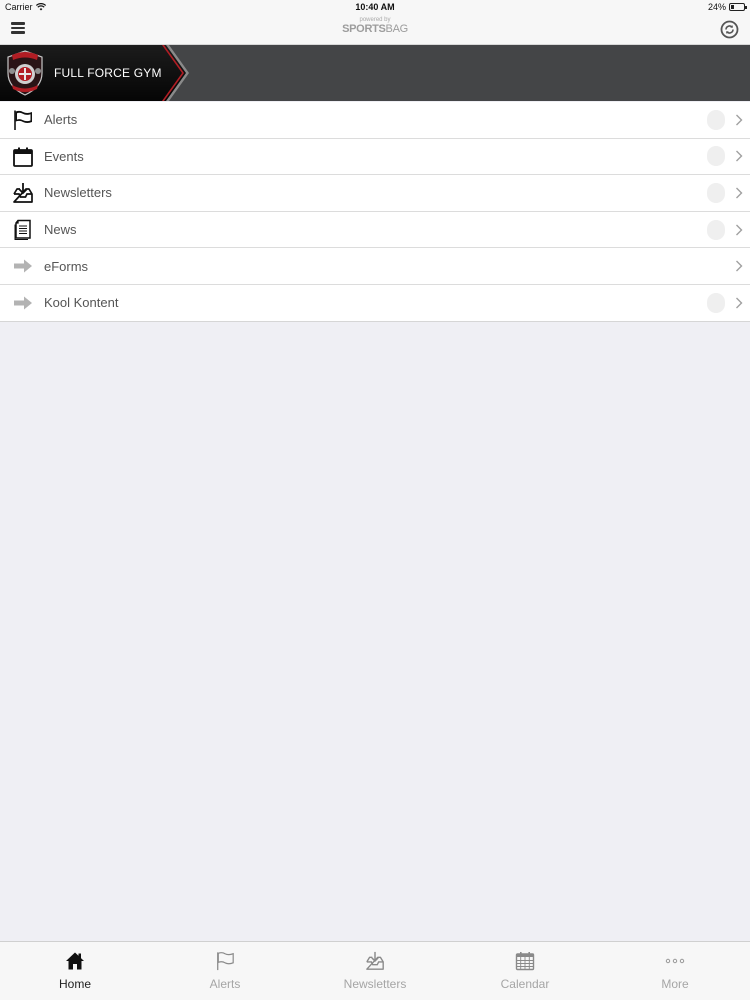 The image size is (750, 1000). Describe the element at coordinates (64, 156) in the screenshot. I see `menu-row-label: Events` at that location.